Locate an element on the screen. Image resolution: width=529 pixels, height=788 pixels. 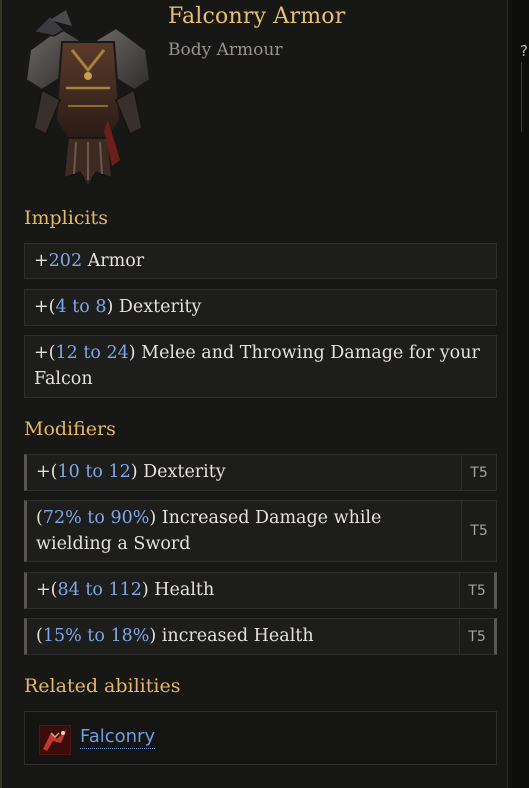
related-abilities-box: Falconry is located at coordinates (260, 738).